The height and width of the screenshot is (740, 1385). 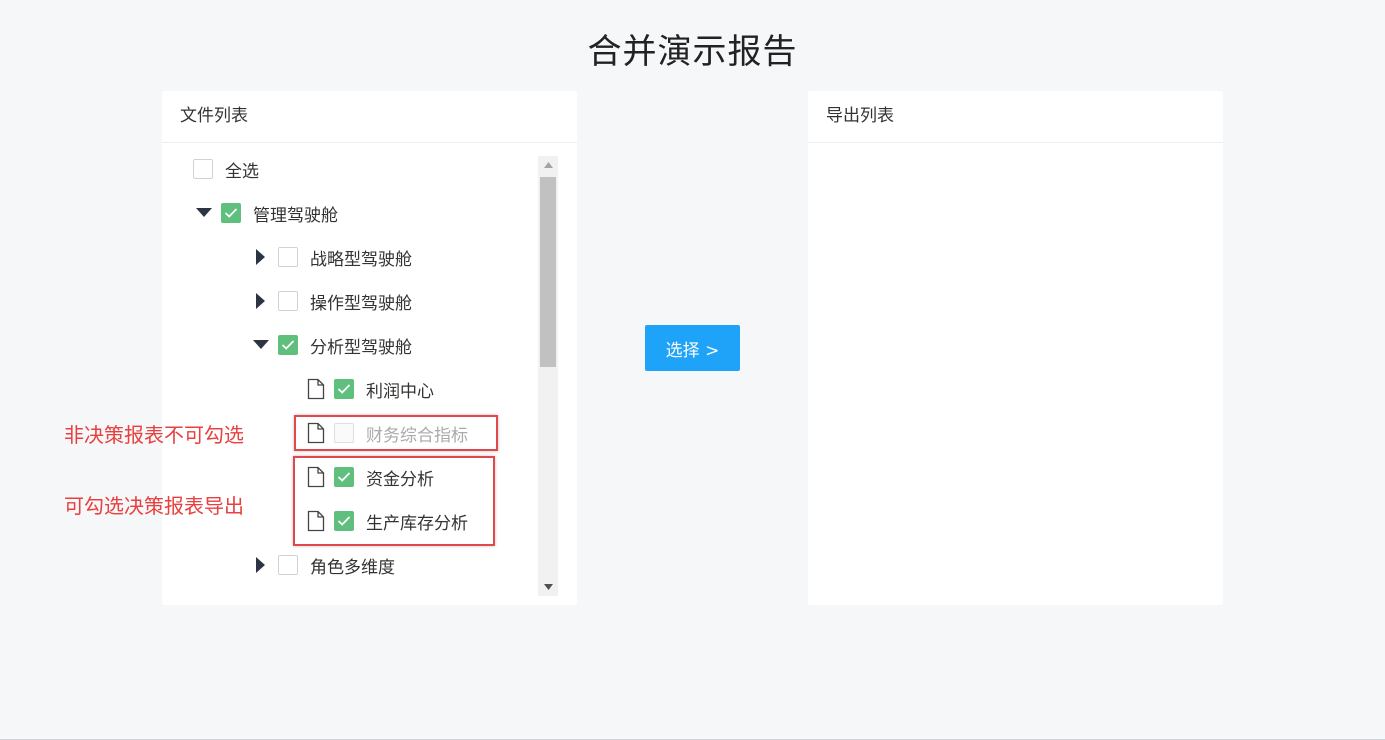 I want to click on tree-item-strategic-cockpit: 战略型驾驶舱, so click(x=332, y=257).